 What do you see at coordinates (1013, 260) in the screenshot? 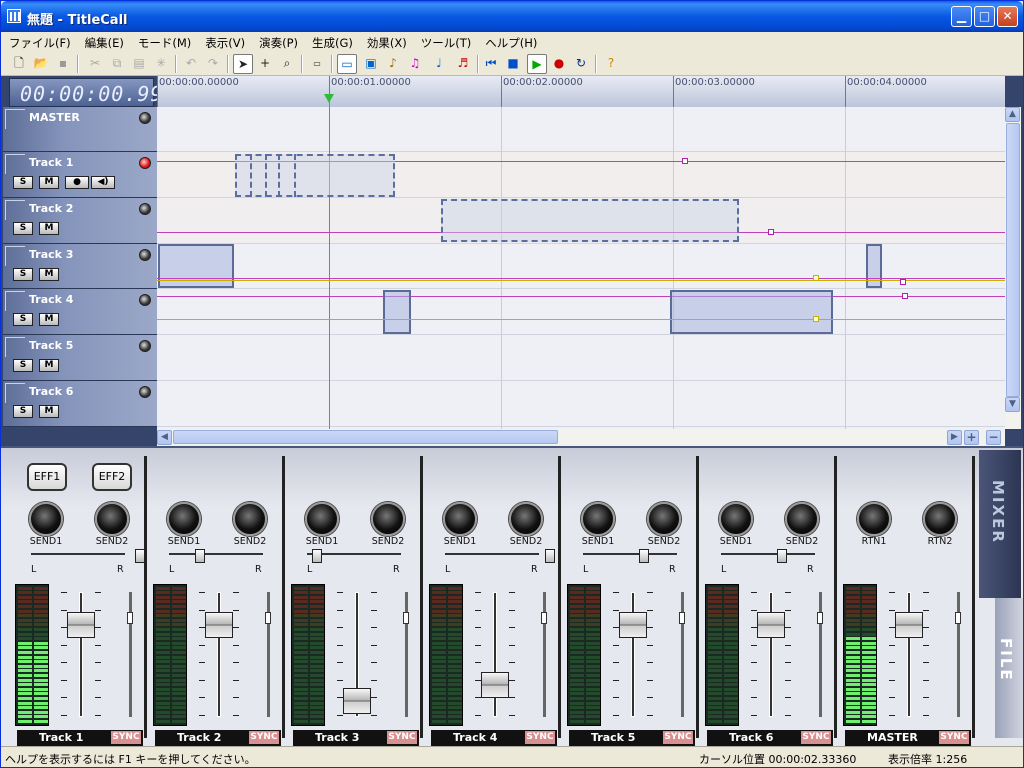
I see `vertical-scroll-thumb` at bounding box center [1013, 260].